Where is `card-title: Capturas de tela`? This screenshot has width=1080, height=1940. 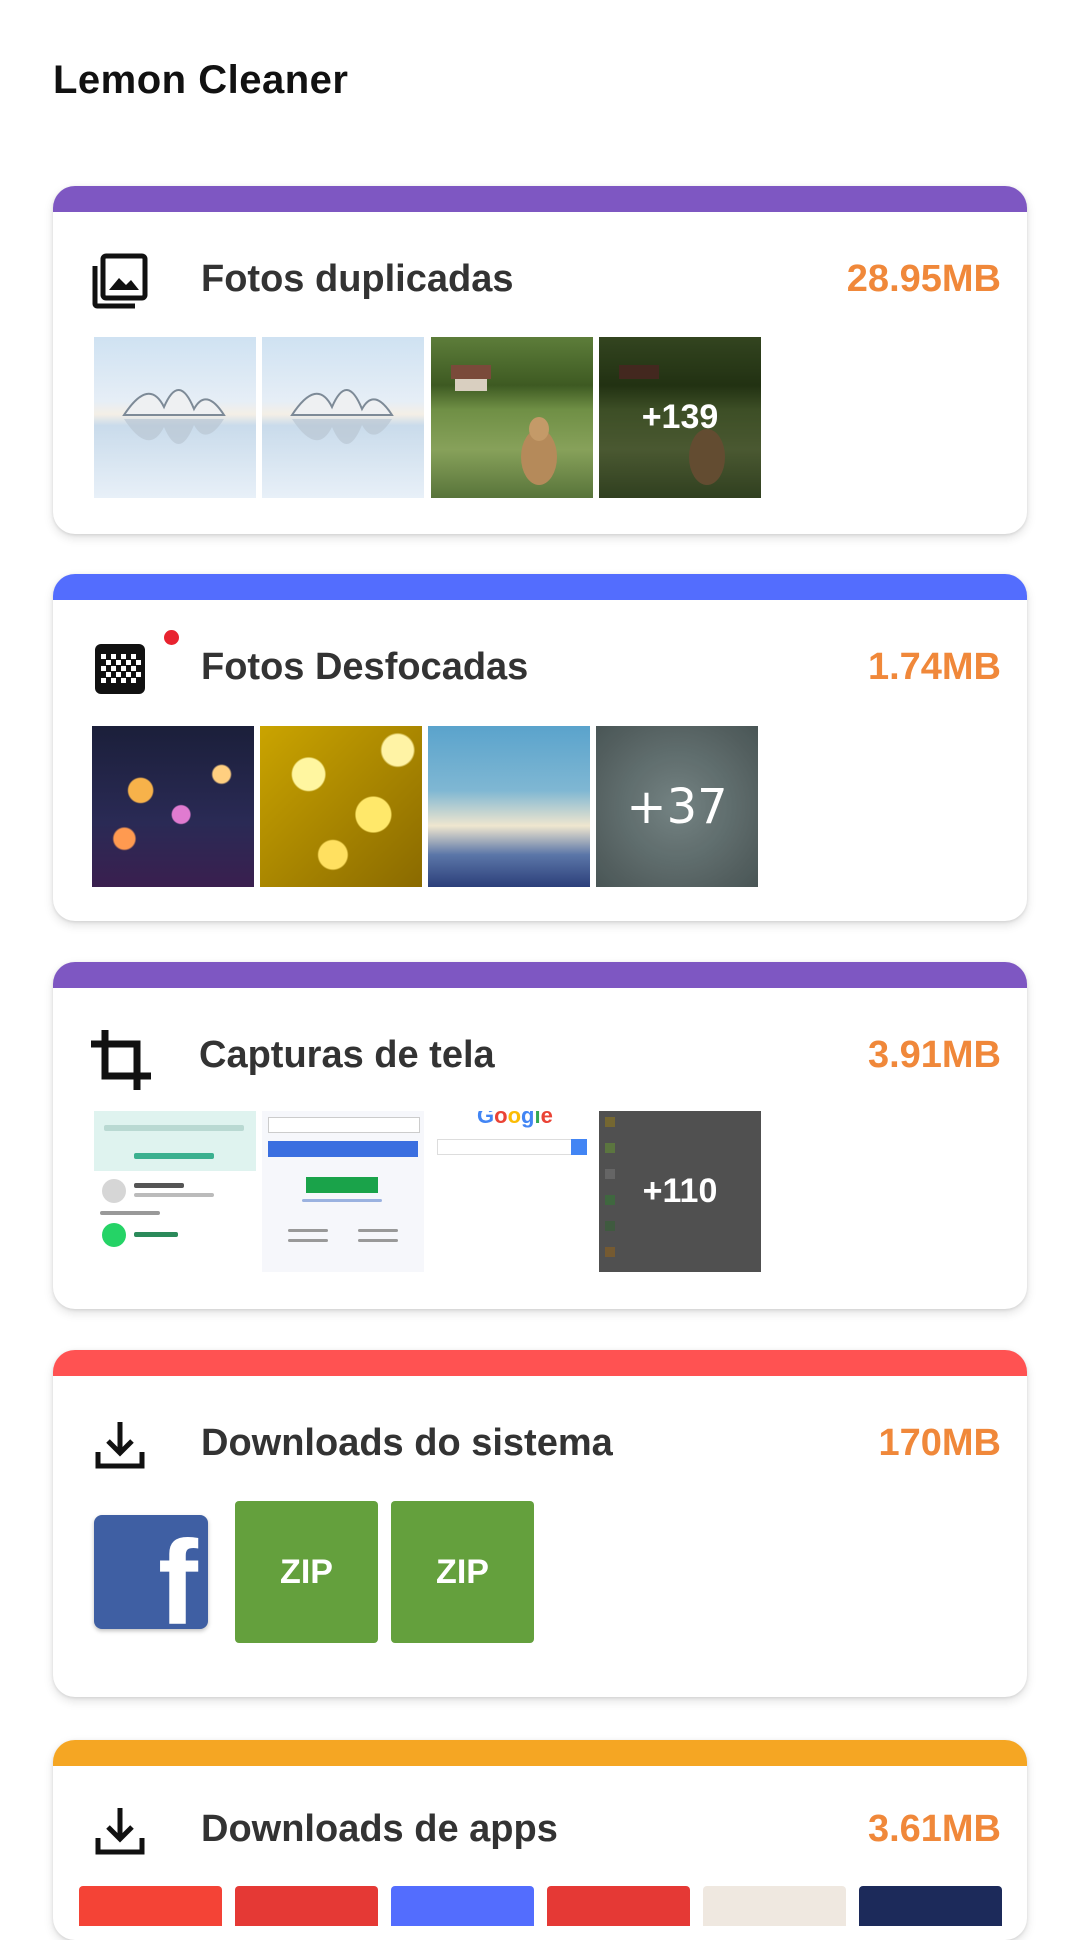 card-title: Capturas de tela is located at coordinates (347, 1055).